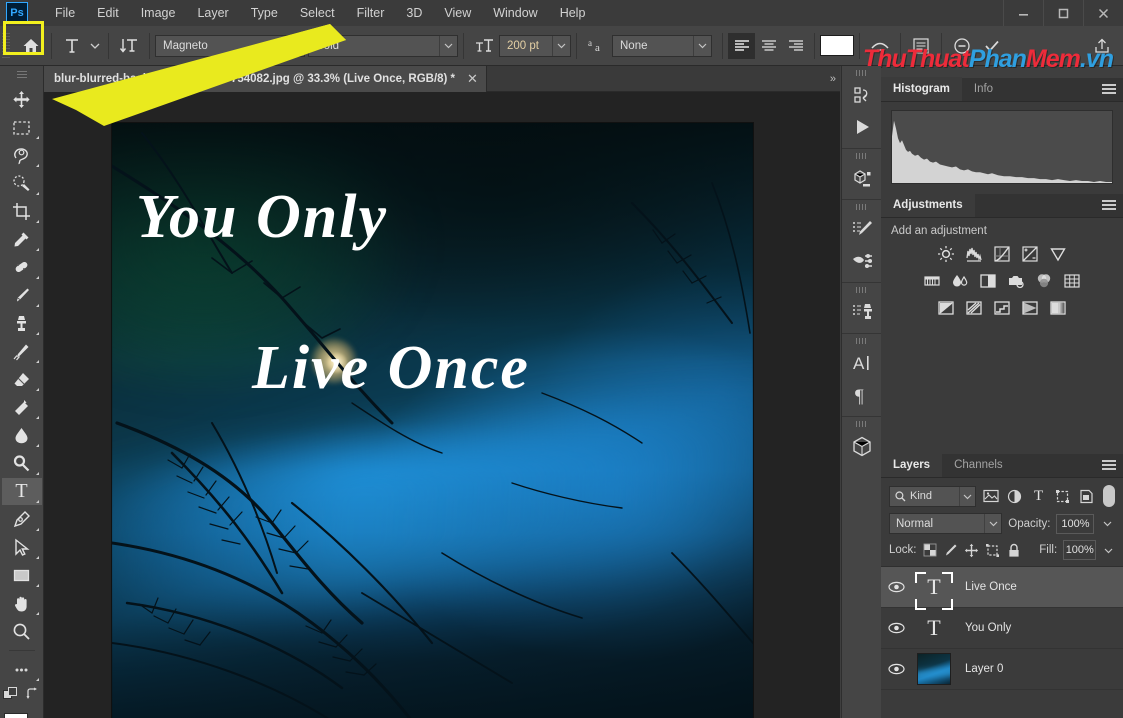 The width and height of the screenshot is (1123, 718). I want to click on pen-tool, so click(22, 519).